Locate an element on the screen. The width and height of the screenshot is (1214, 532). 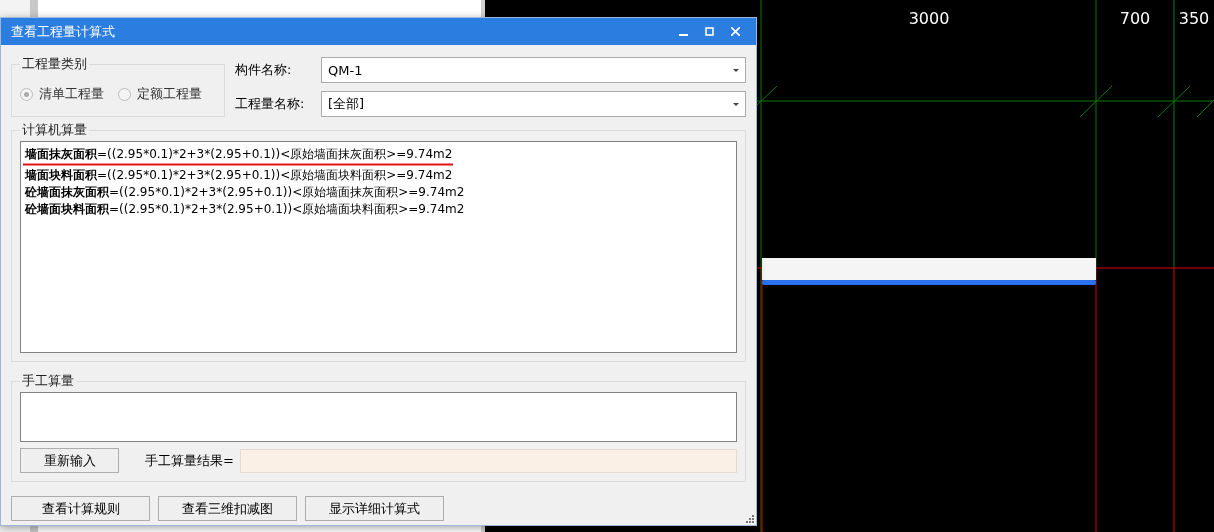
result-field is located at coordinates (488, 460).